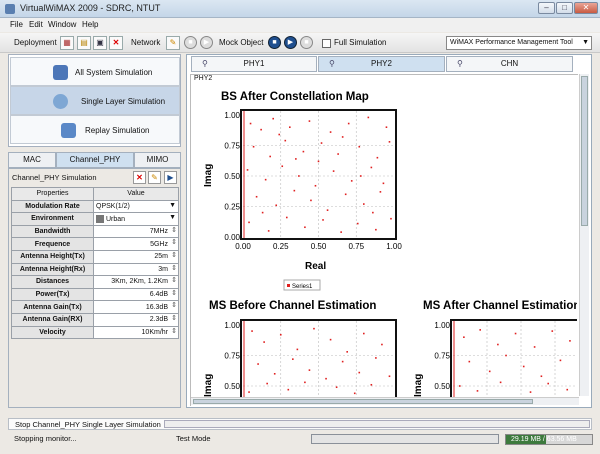 This screenshot has width=600, height=454. Describe the element at coordinates (405, 439) in the screenshot. I see `monitor-progress-bar` at that location.